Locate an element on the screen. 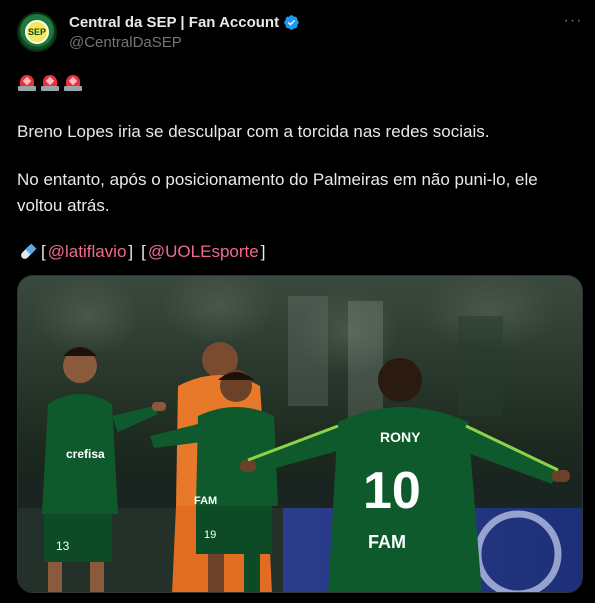 This screenshot has height=603, width=595. avatar: SEP is located at coordinates (37, 32).